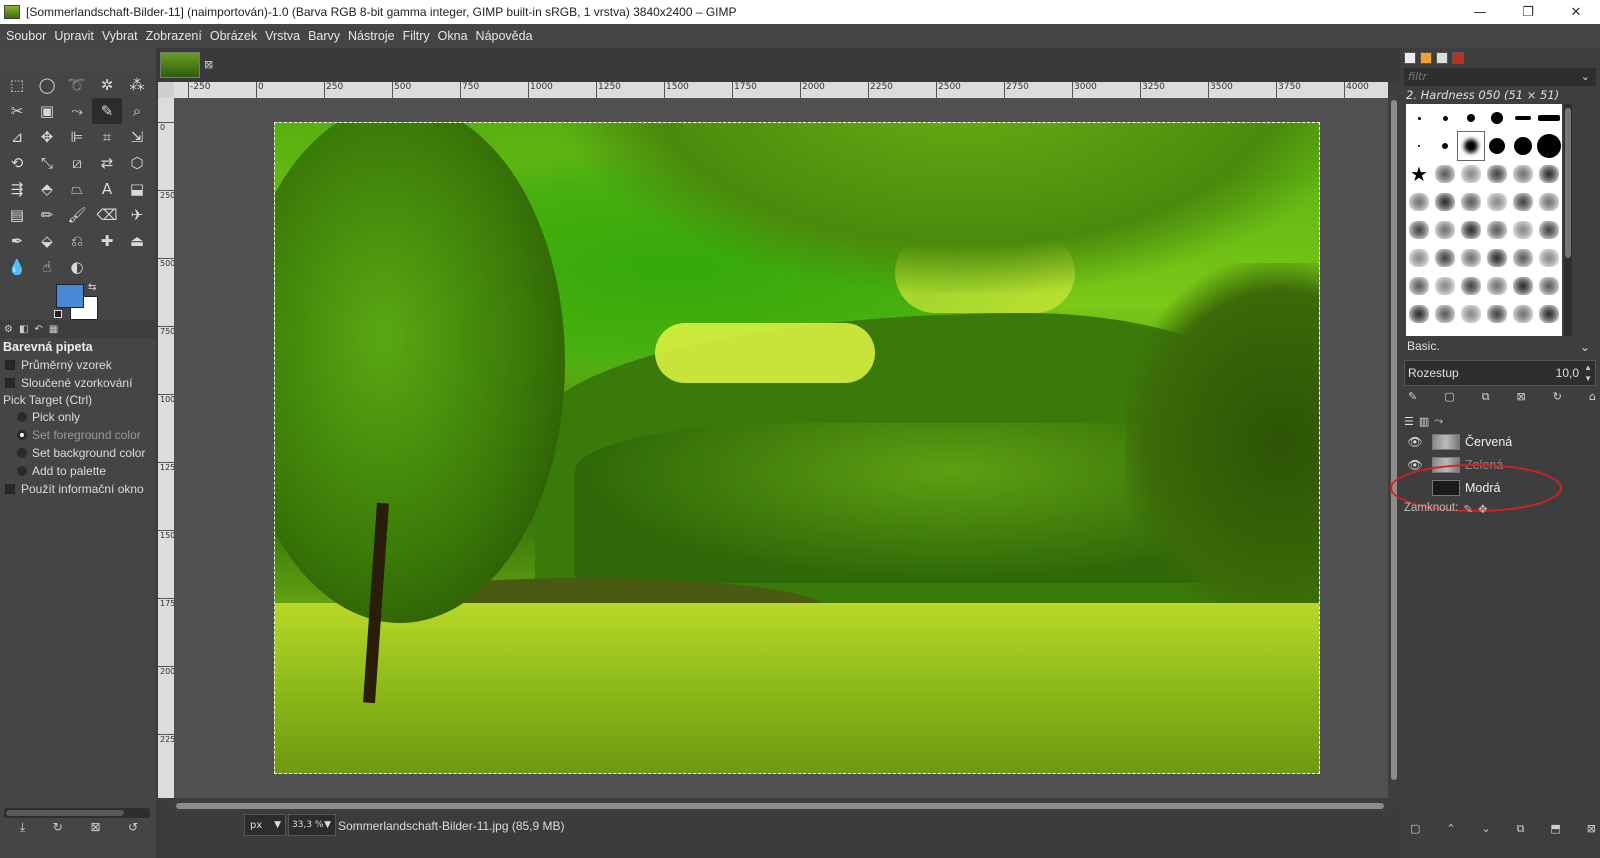 This screenshot has width=1600, height=858. I want to click on menu-colors: Barvy, so click(324, 36).